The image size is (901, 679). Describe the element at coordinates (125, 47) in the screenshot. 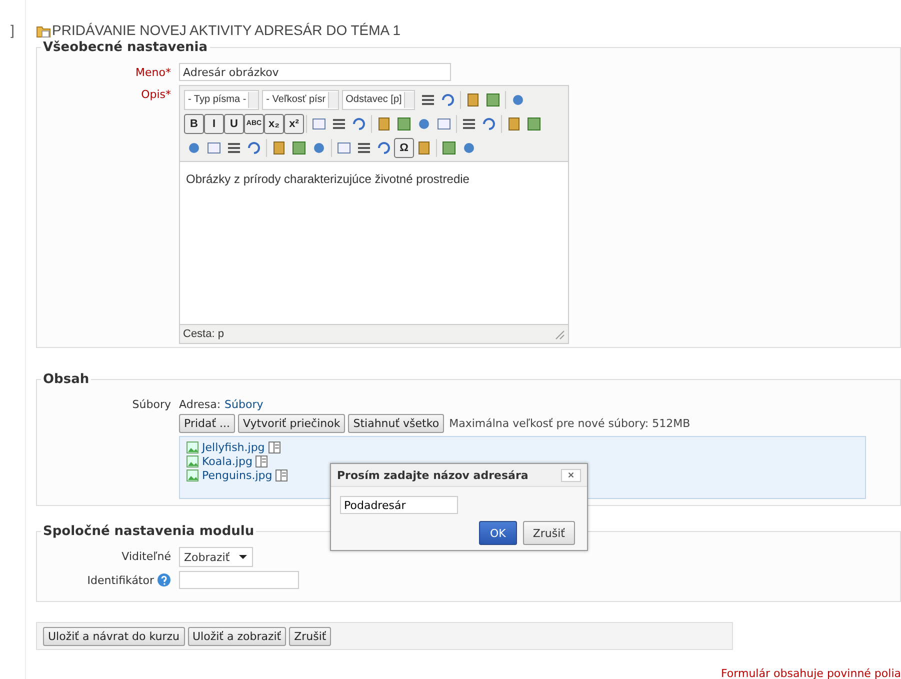

I see `section-title: Všeobecné nastavenia` at that location.